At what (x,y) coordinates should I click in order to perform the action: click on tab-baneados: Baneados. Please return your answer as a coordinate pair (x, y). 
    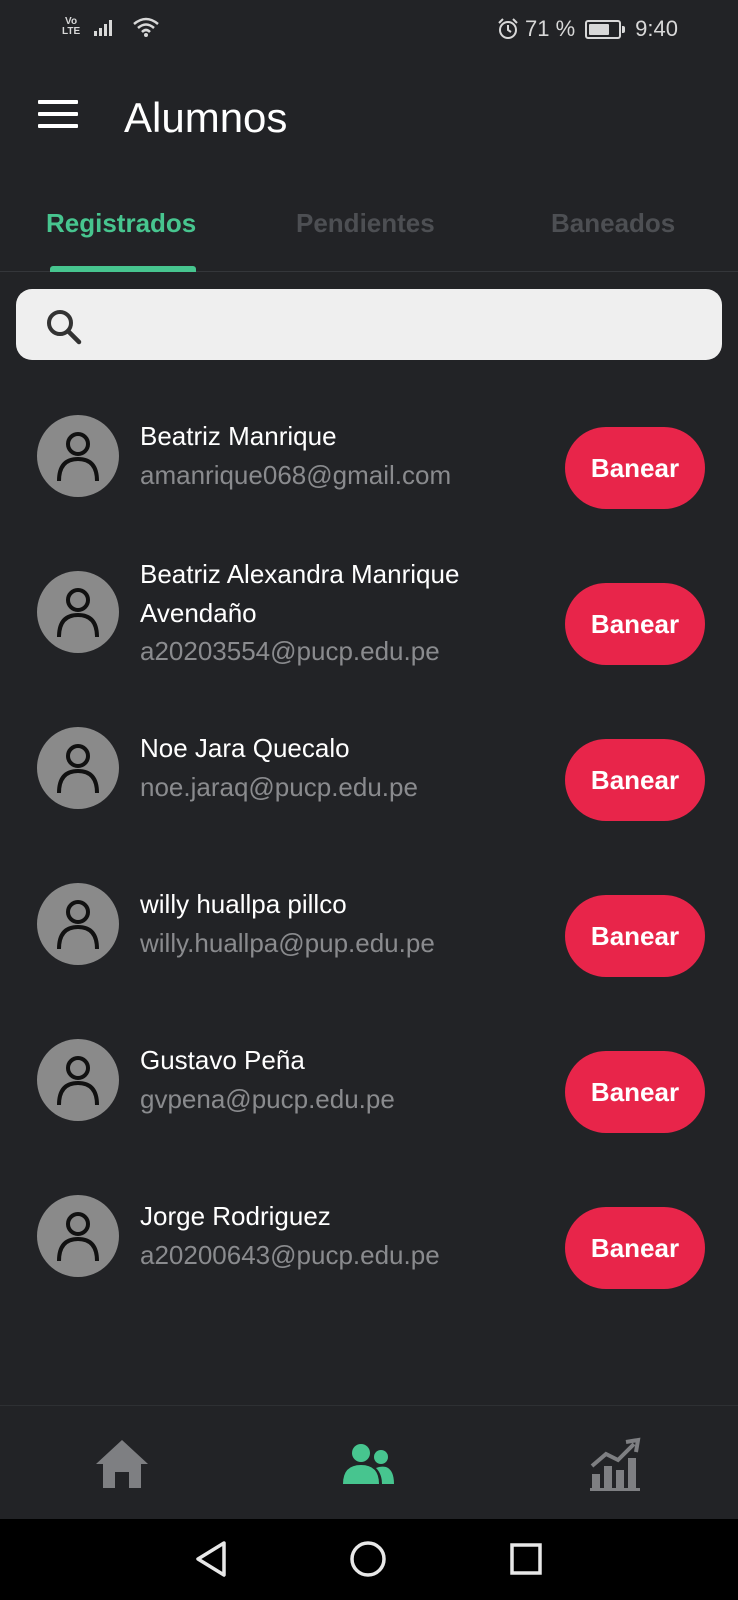
    Looking at the image, I should click on (613, 223).